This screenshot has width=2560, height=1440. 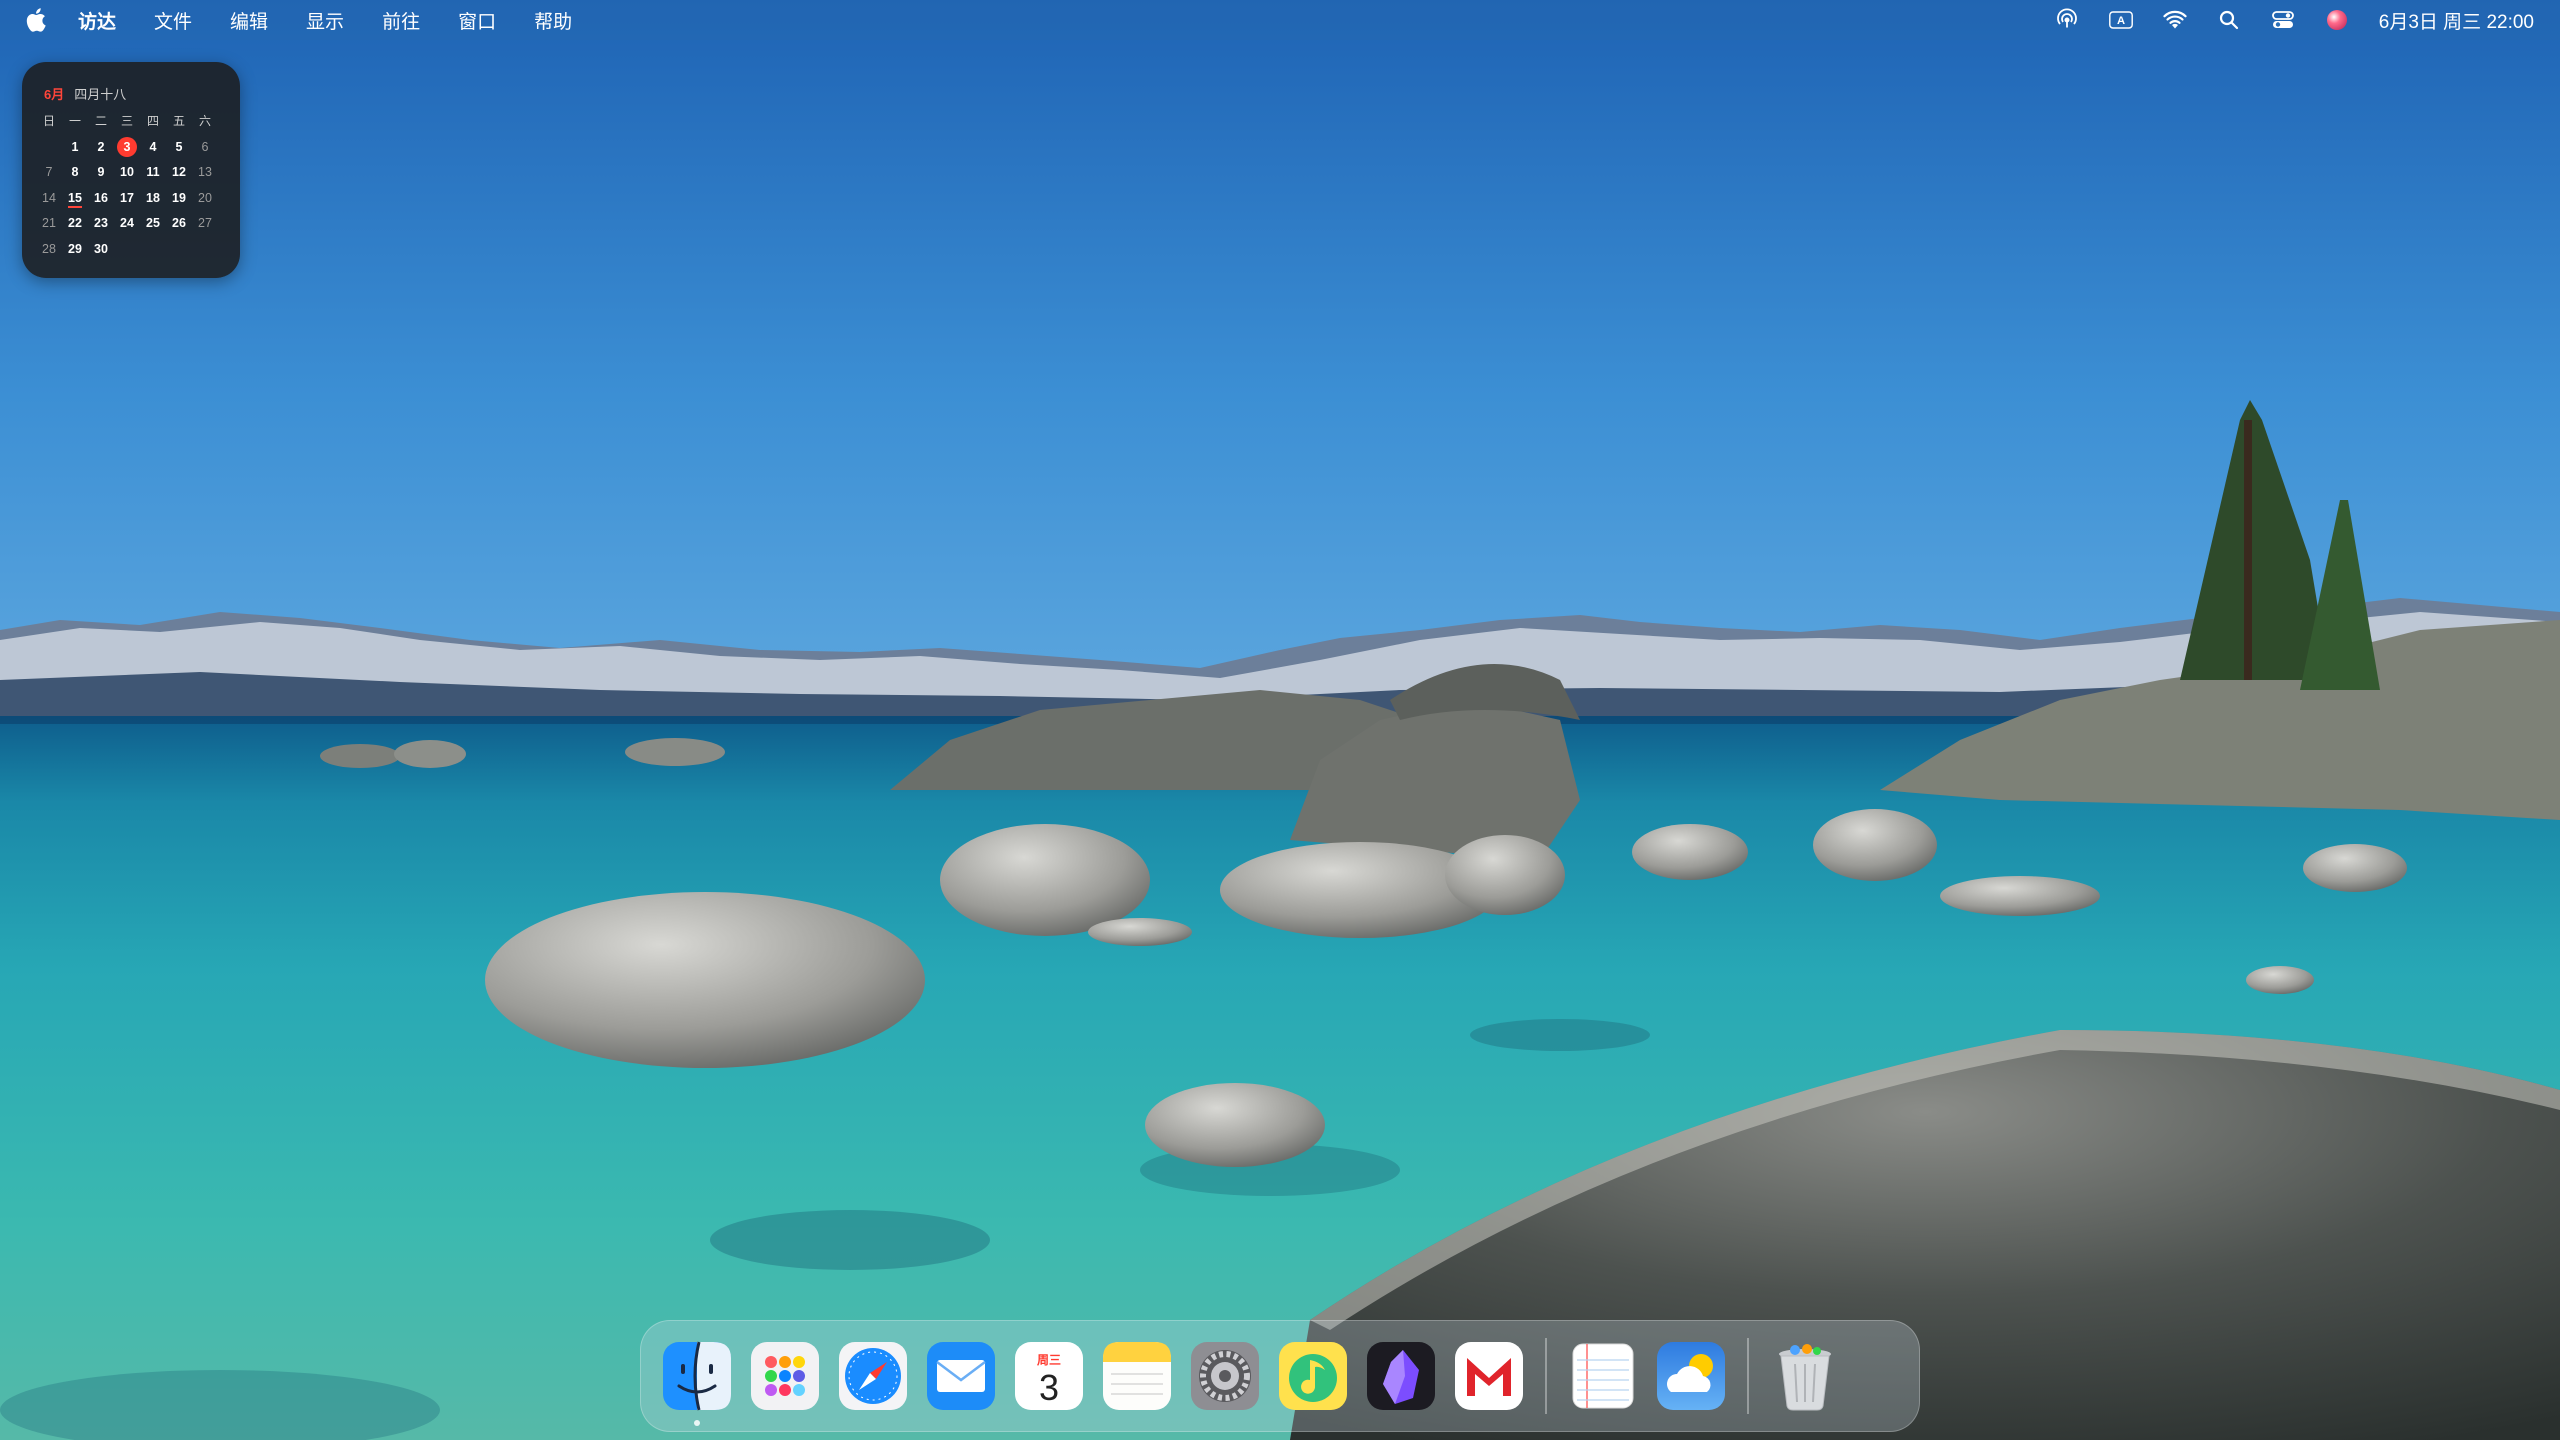 What do you see at coordinates (127, 223) in the screenshot?
I see `calendar-day: 24` at bounding box center [127, 223].